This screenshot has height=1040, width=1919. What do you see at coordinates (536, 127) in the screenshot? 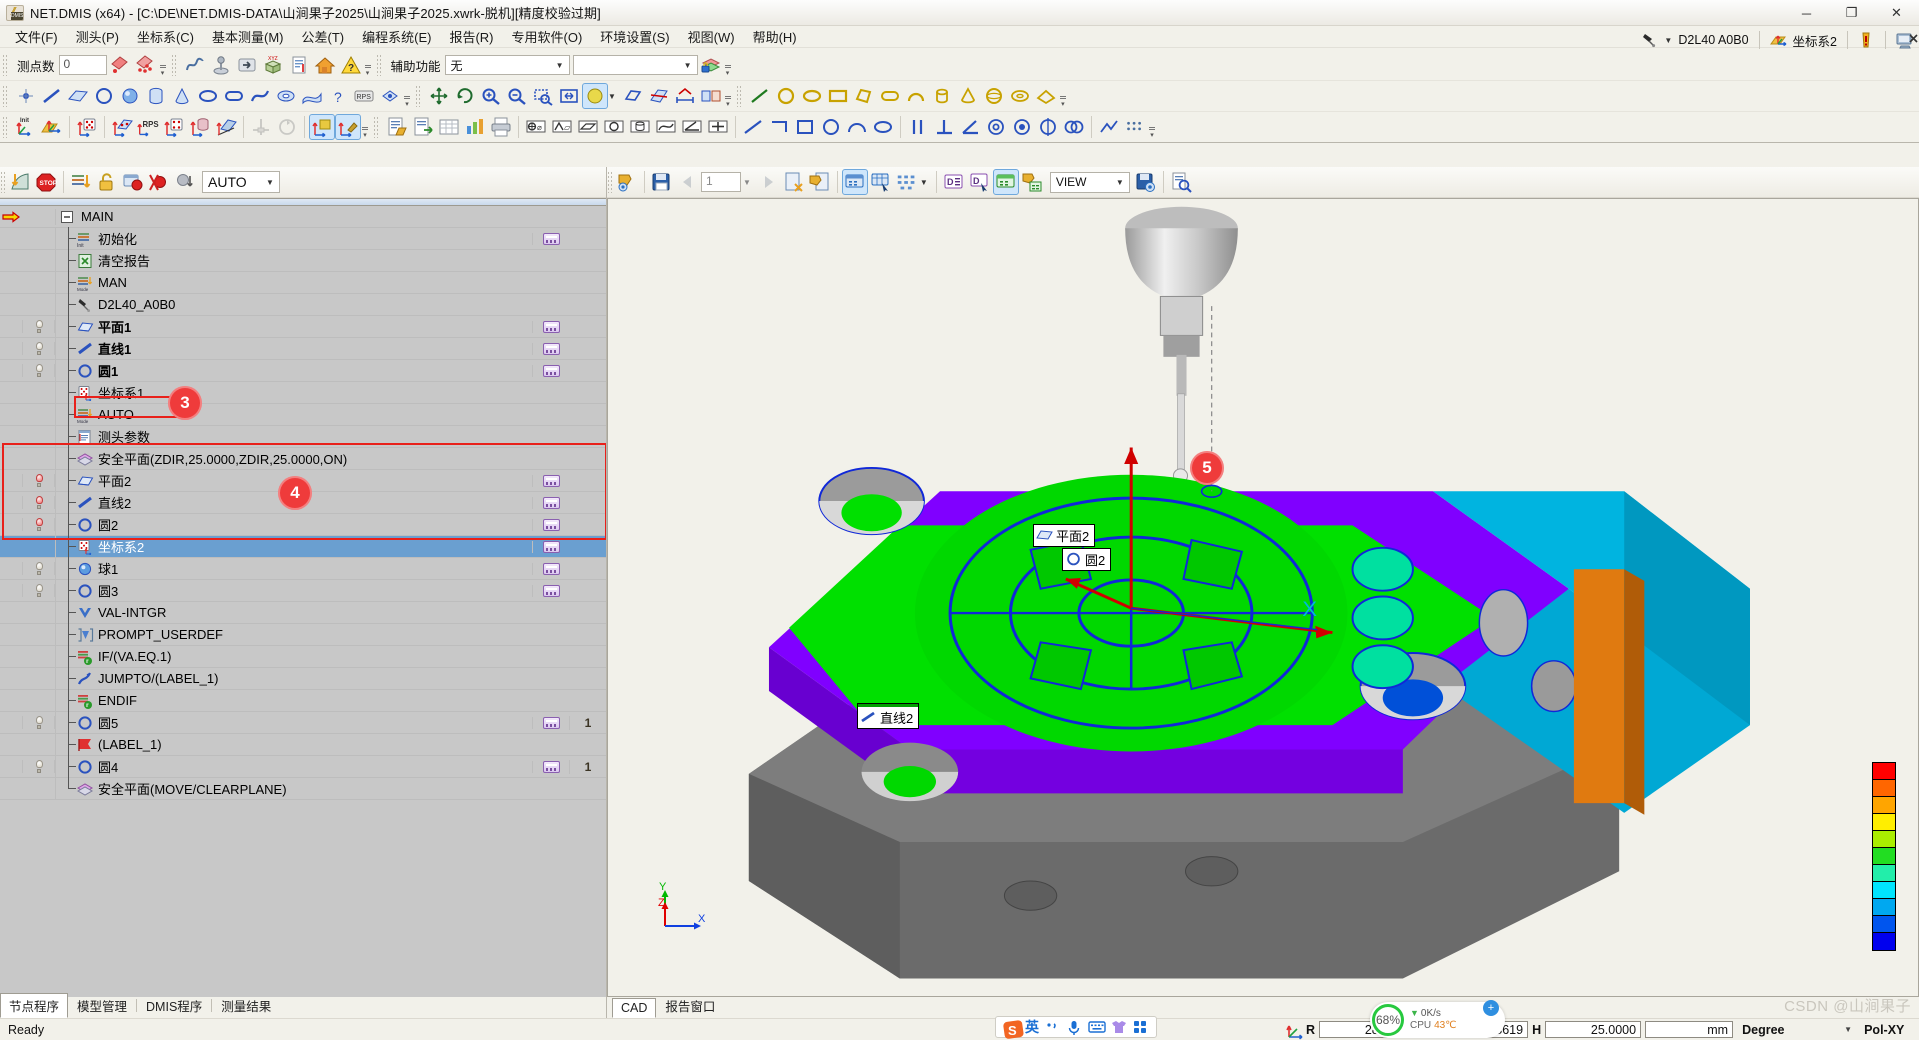
I see `tolerance-pos-icon: ⌀` at bounding box center [536, 127].